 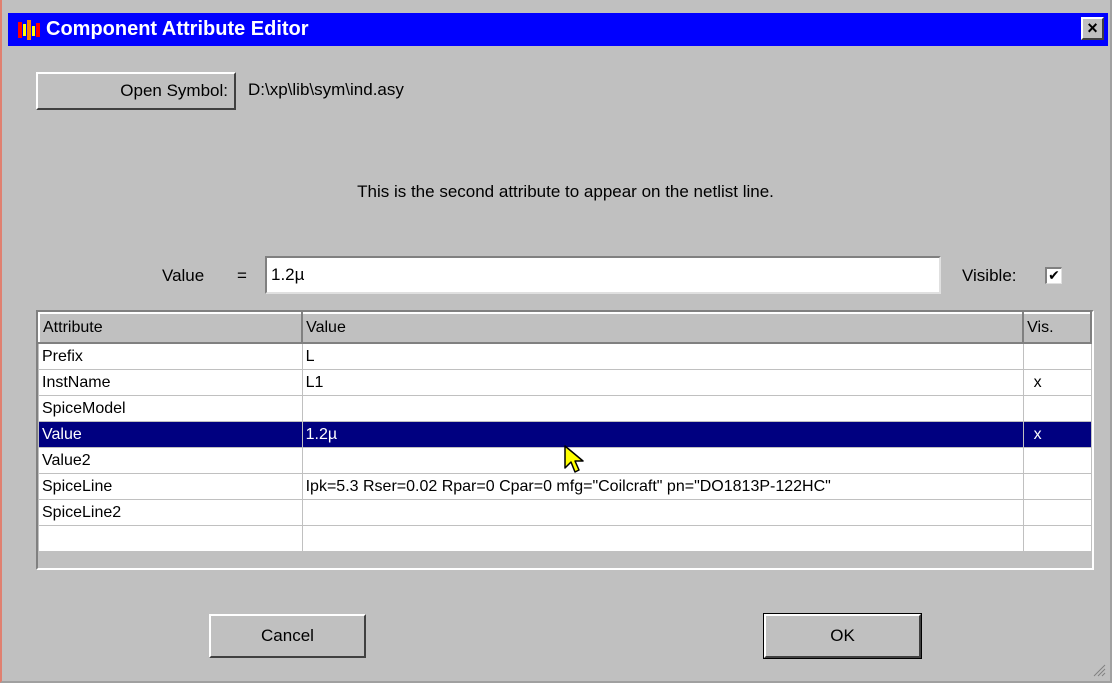 I want to click on visible-label: Visible:, so click(x=989, y=275).